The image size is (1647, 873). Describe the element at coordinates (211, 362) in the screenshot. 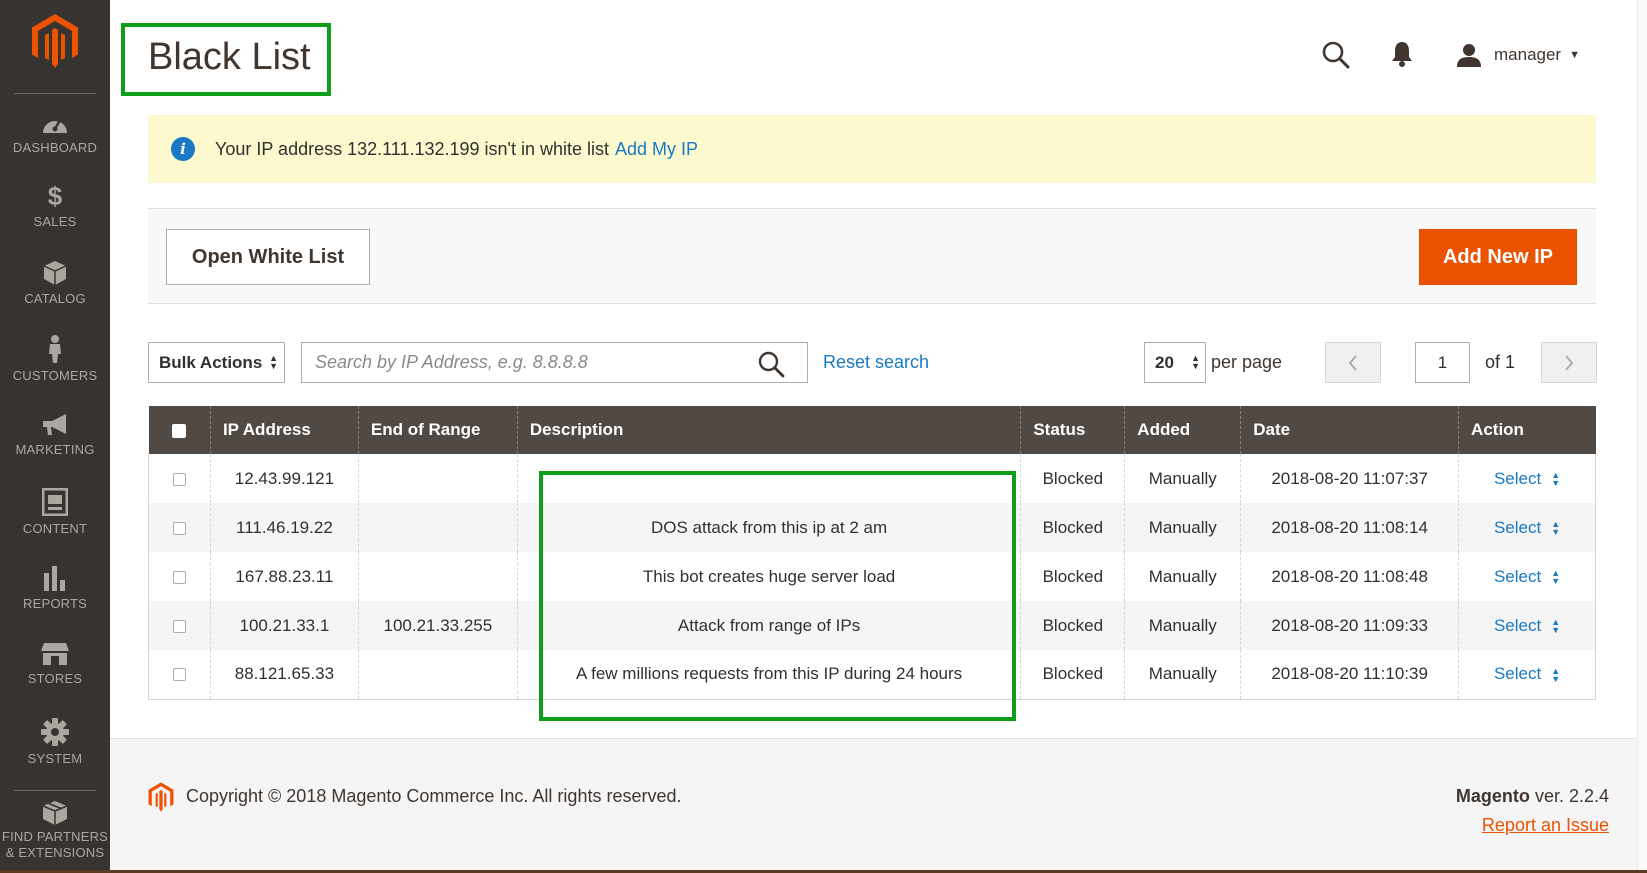

I see `bulk-actions-label: Bulk Actions` at that location.